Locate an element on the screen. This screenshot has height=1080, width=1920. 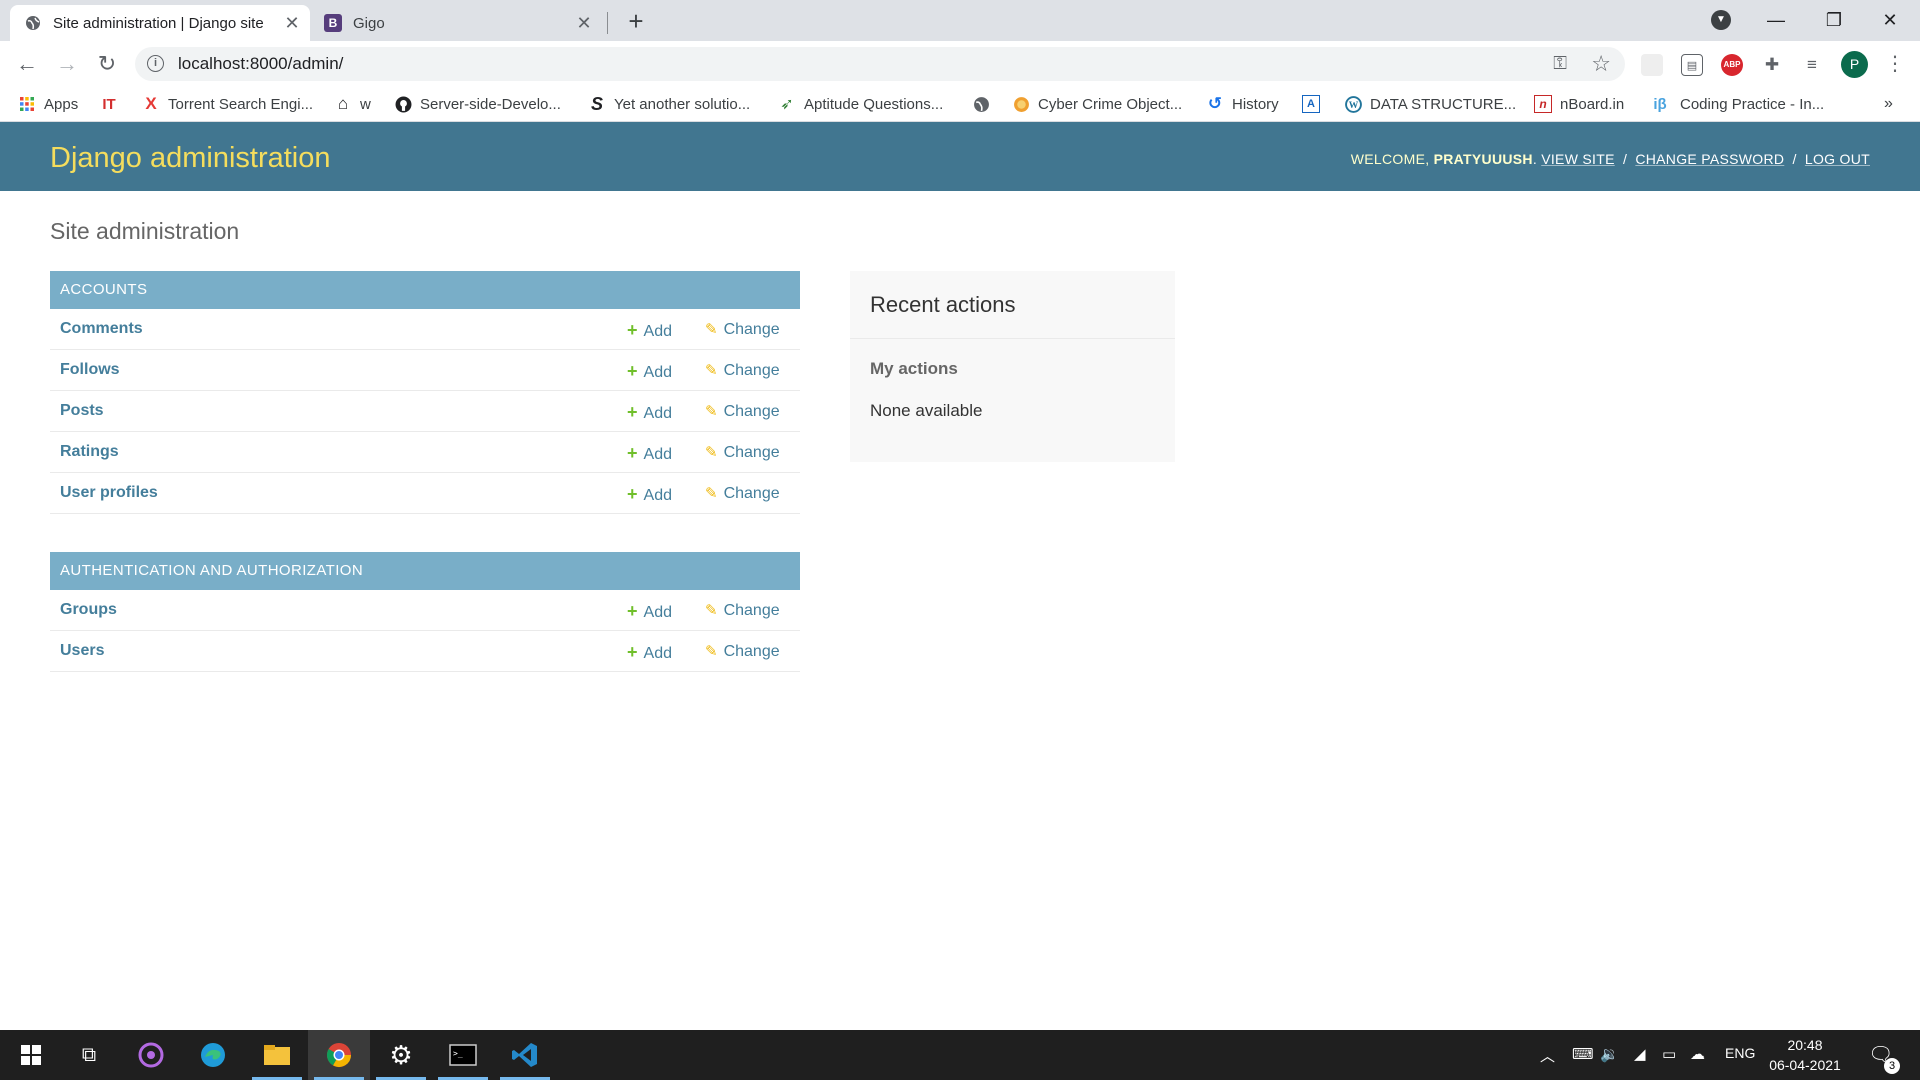
media-control-icon: ≡ is located at coordinates (1812, 65).